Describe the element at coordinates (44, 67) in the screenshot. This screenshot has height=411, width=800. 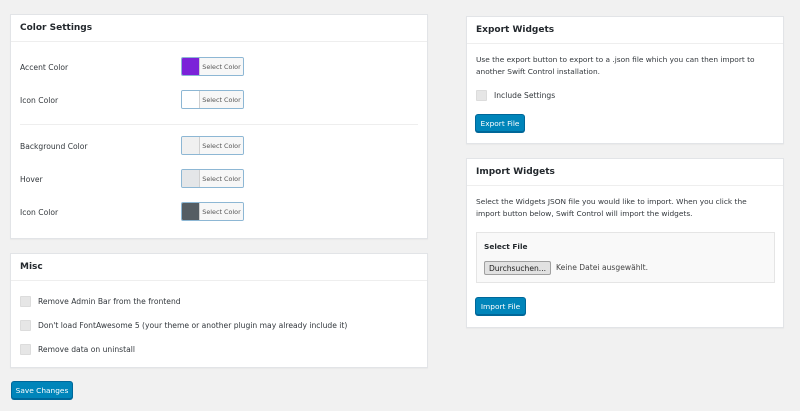
I see `color-row-label: Accent Color` at that location.